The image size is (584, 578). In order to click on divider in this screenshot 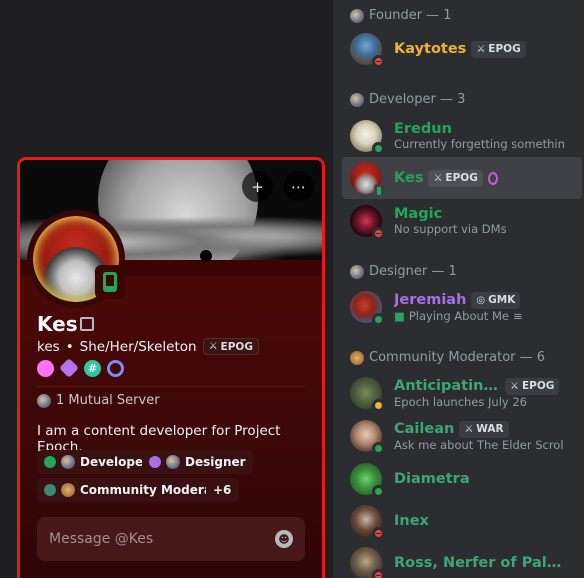, I will do `click(171, 386)`.